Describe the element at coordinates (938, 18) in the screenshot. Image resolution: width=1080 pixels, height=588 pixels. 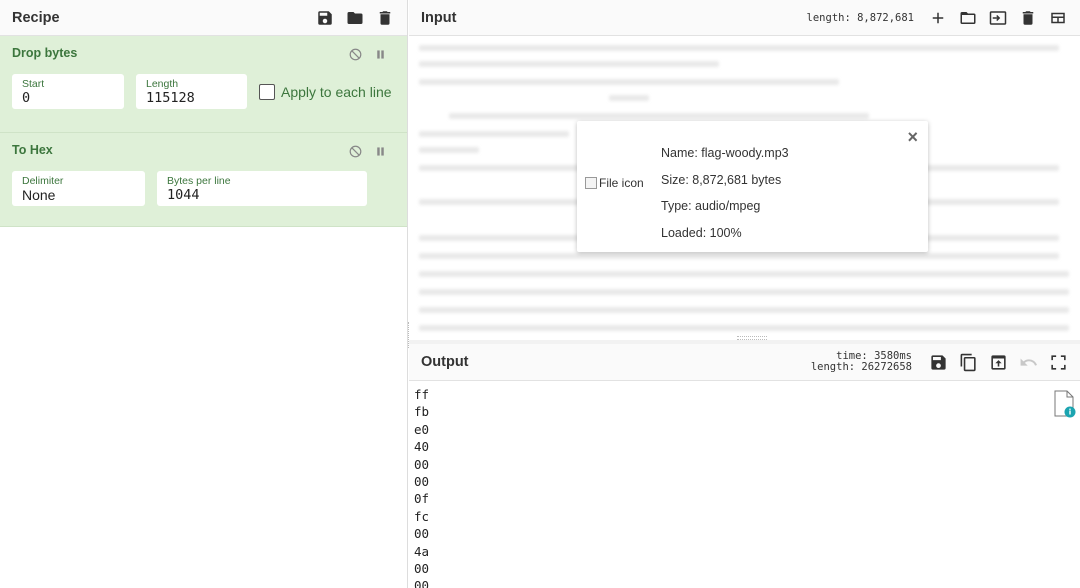
I see `add-input-plus-icon` at that location.